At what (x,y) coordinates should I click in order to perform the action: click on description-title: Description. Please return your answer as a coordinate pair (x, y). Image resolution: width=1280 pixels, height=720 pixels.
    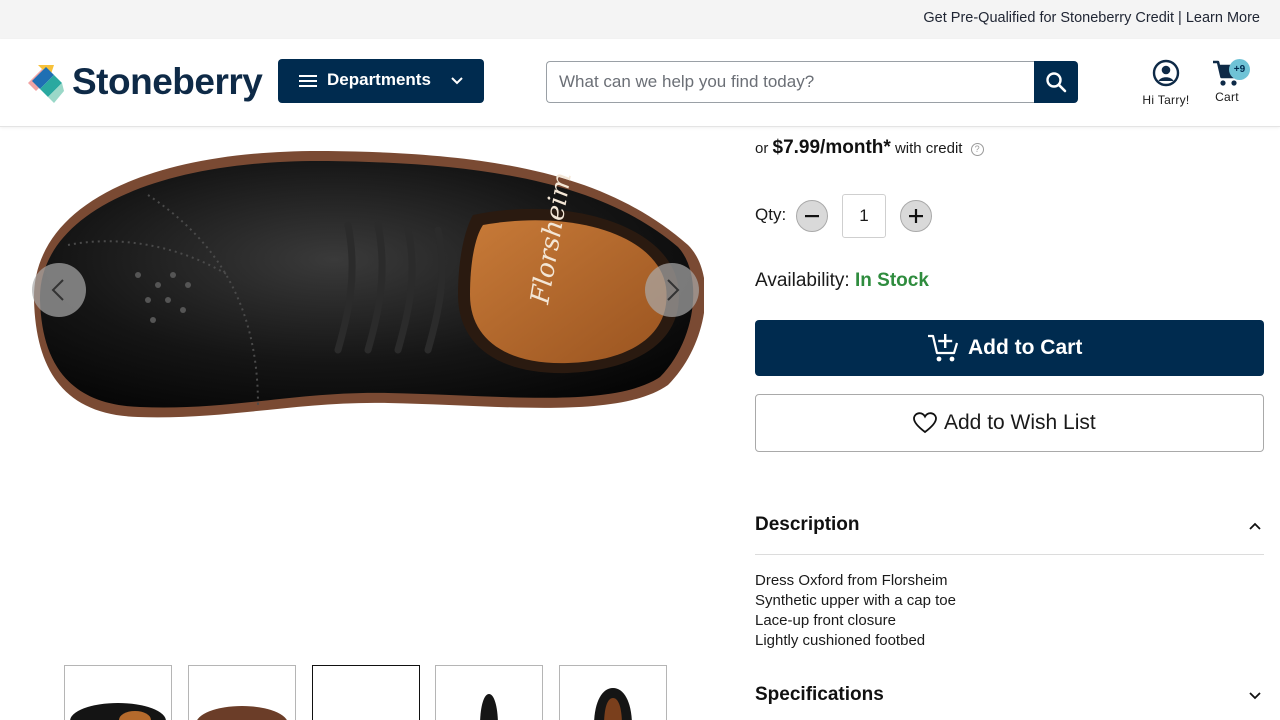
    Looking at the image, I should click on (807, 524).